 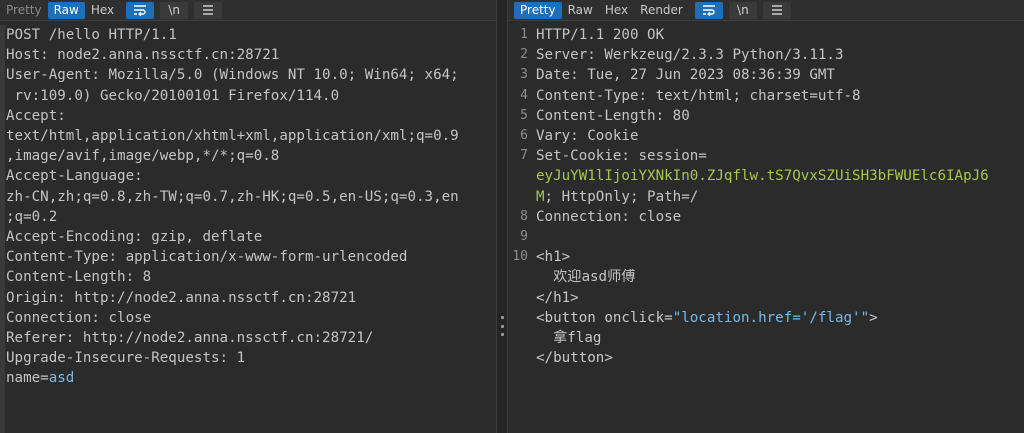 What do you see at coordinates (134, 237) in the screenshot?
I see `request-line: Accept-Encoding: gzip, deflate` at bounding box center [134, 237].